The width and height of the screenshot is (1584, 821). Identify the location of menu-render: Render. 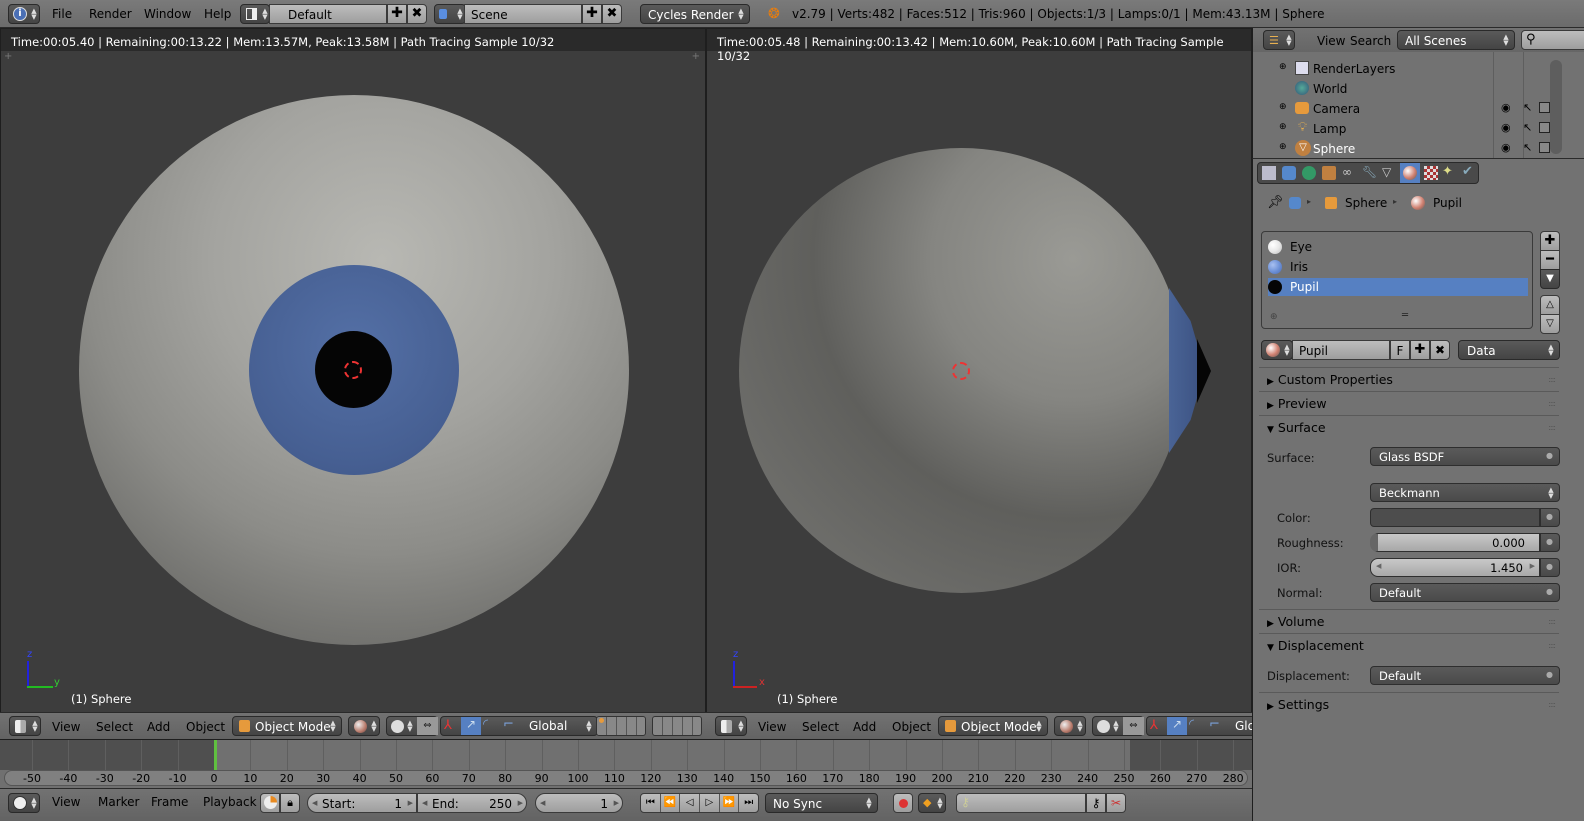
(110, 14).